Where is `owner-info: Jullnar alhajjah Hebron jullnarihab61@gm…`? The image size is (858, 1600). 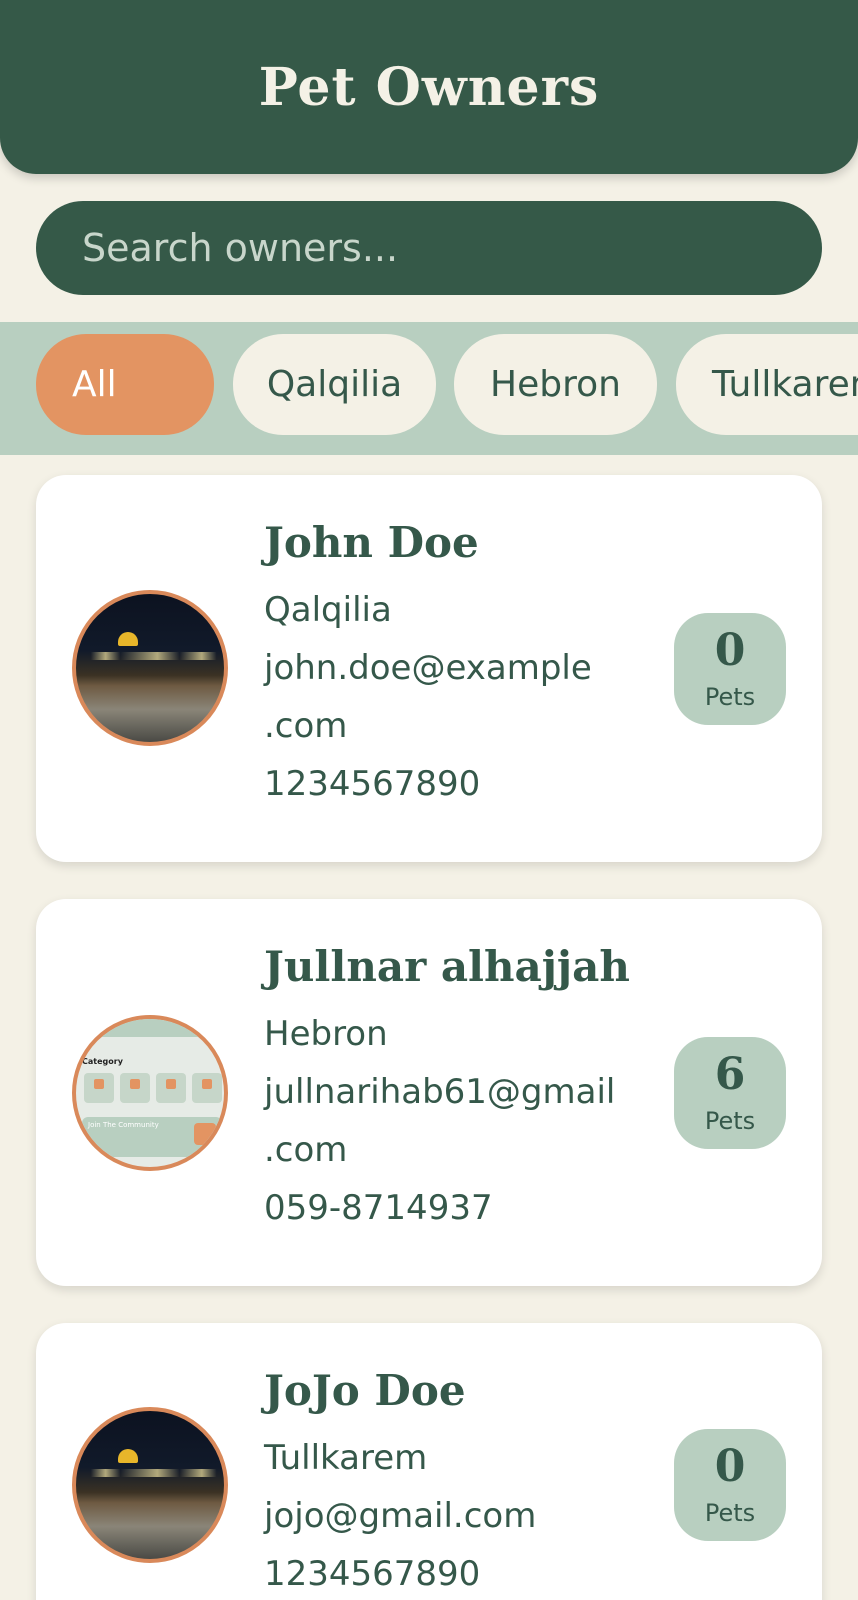
owner-info: Jullnar alhajjah Hebron jullnarihab61@gm… is located at coordinates (459, 1088).